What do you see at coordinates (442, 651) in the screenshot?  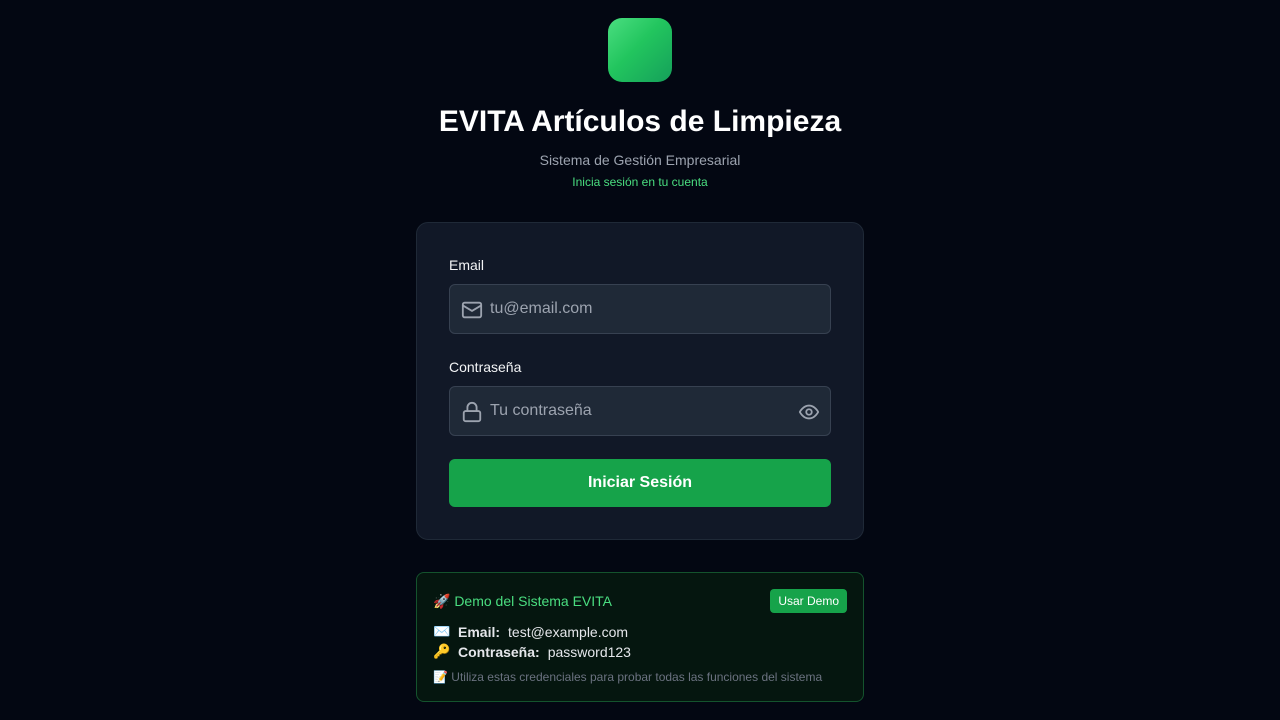 I see `key-icon: 🔑` at bounding box center [442, 651].